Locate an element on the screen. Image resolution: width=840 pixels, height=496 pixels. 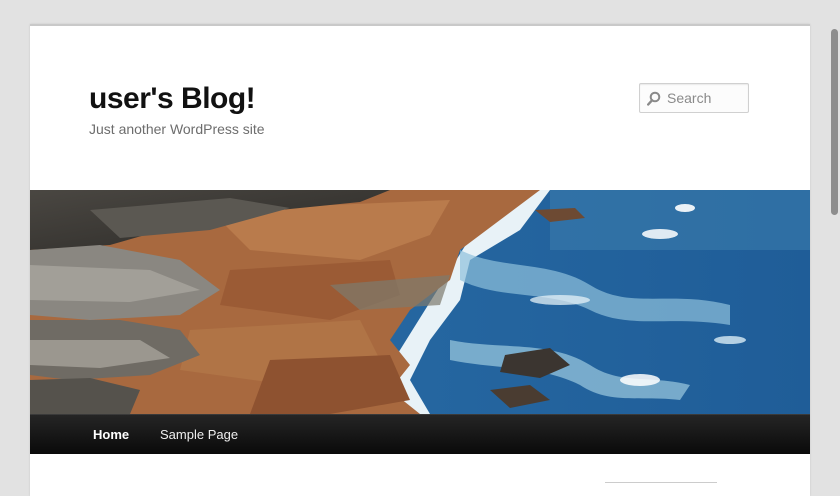
search-form is located at coordinates (694, 98).